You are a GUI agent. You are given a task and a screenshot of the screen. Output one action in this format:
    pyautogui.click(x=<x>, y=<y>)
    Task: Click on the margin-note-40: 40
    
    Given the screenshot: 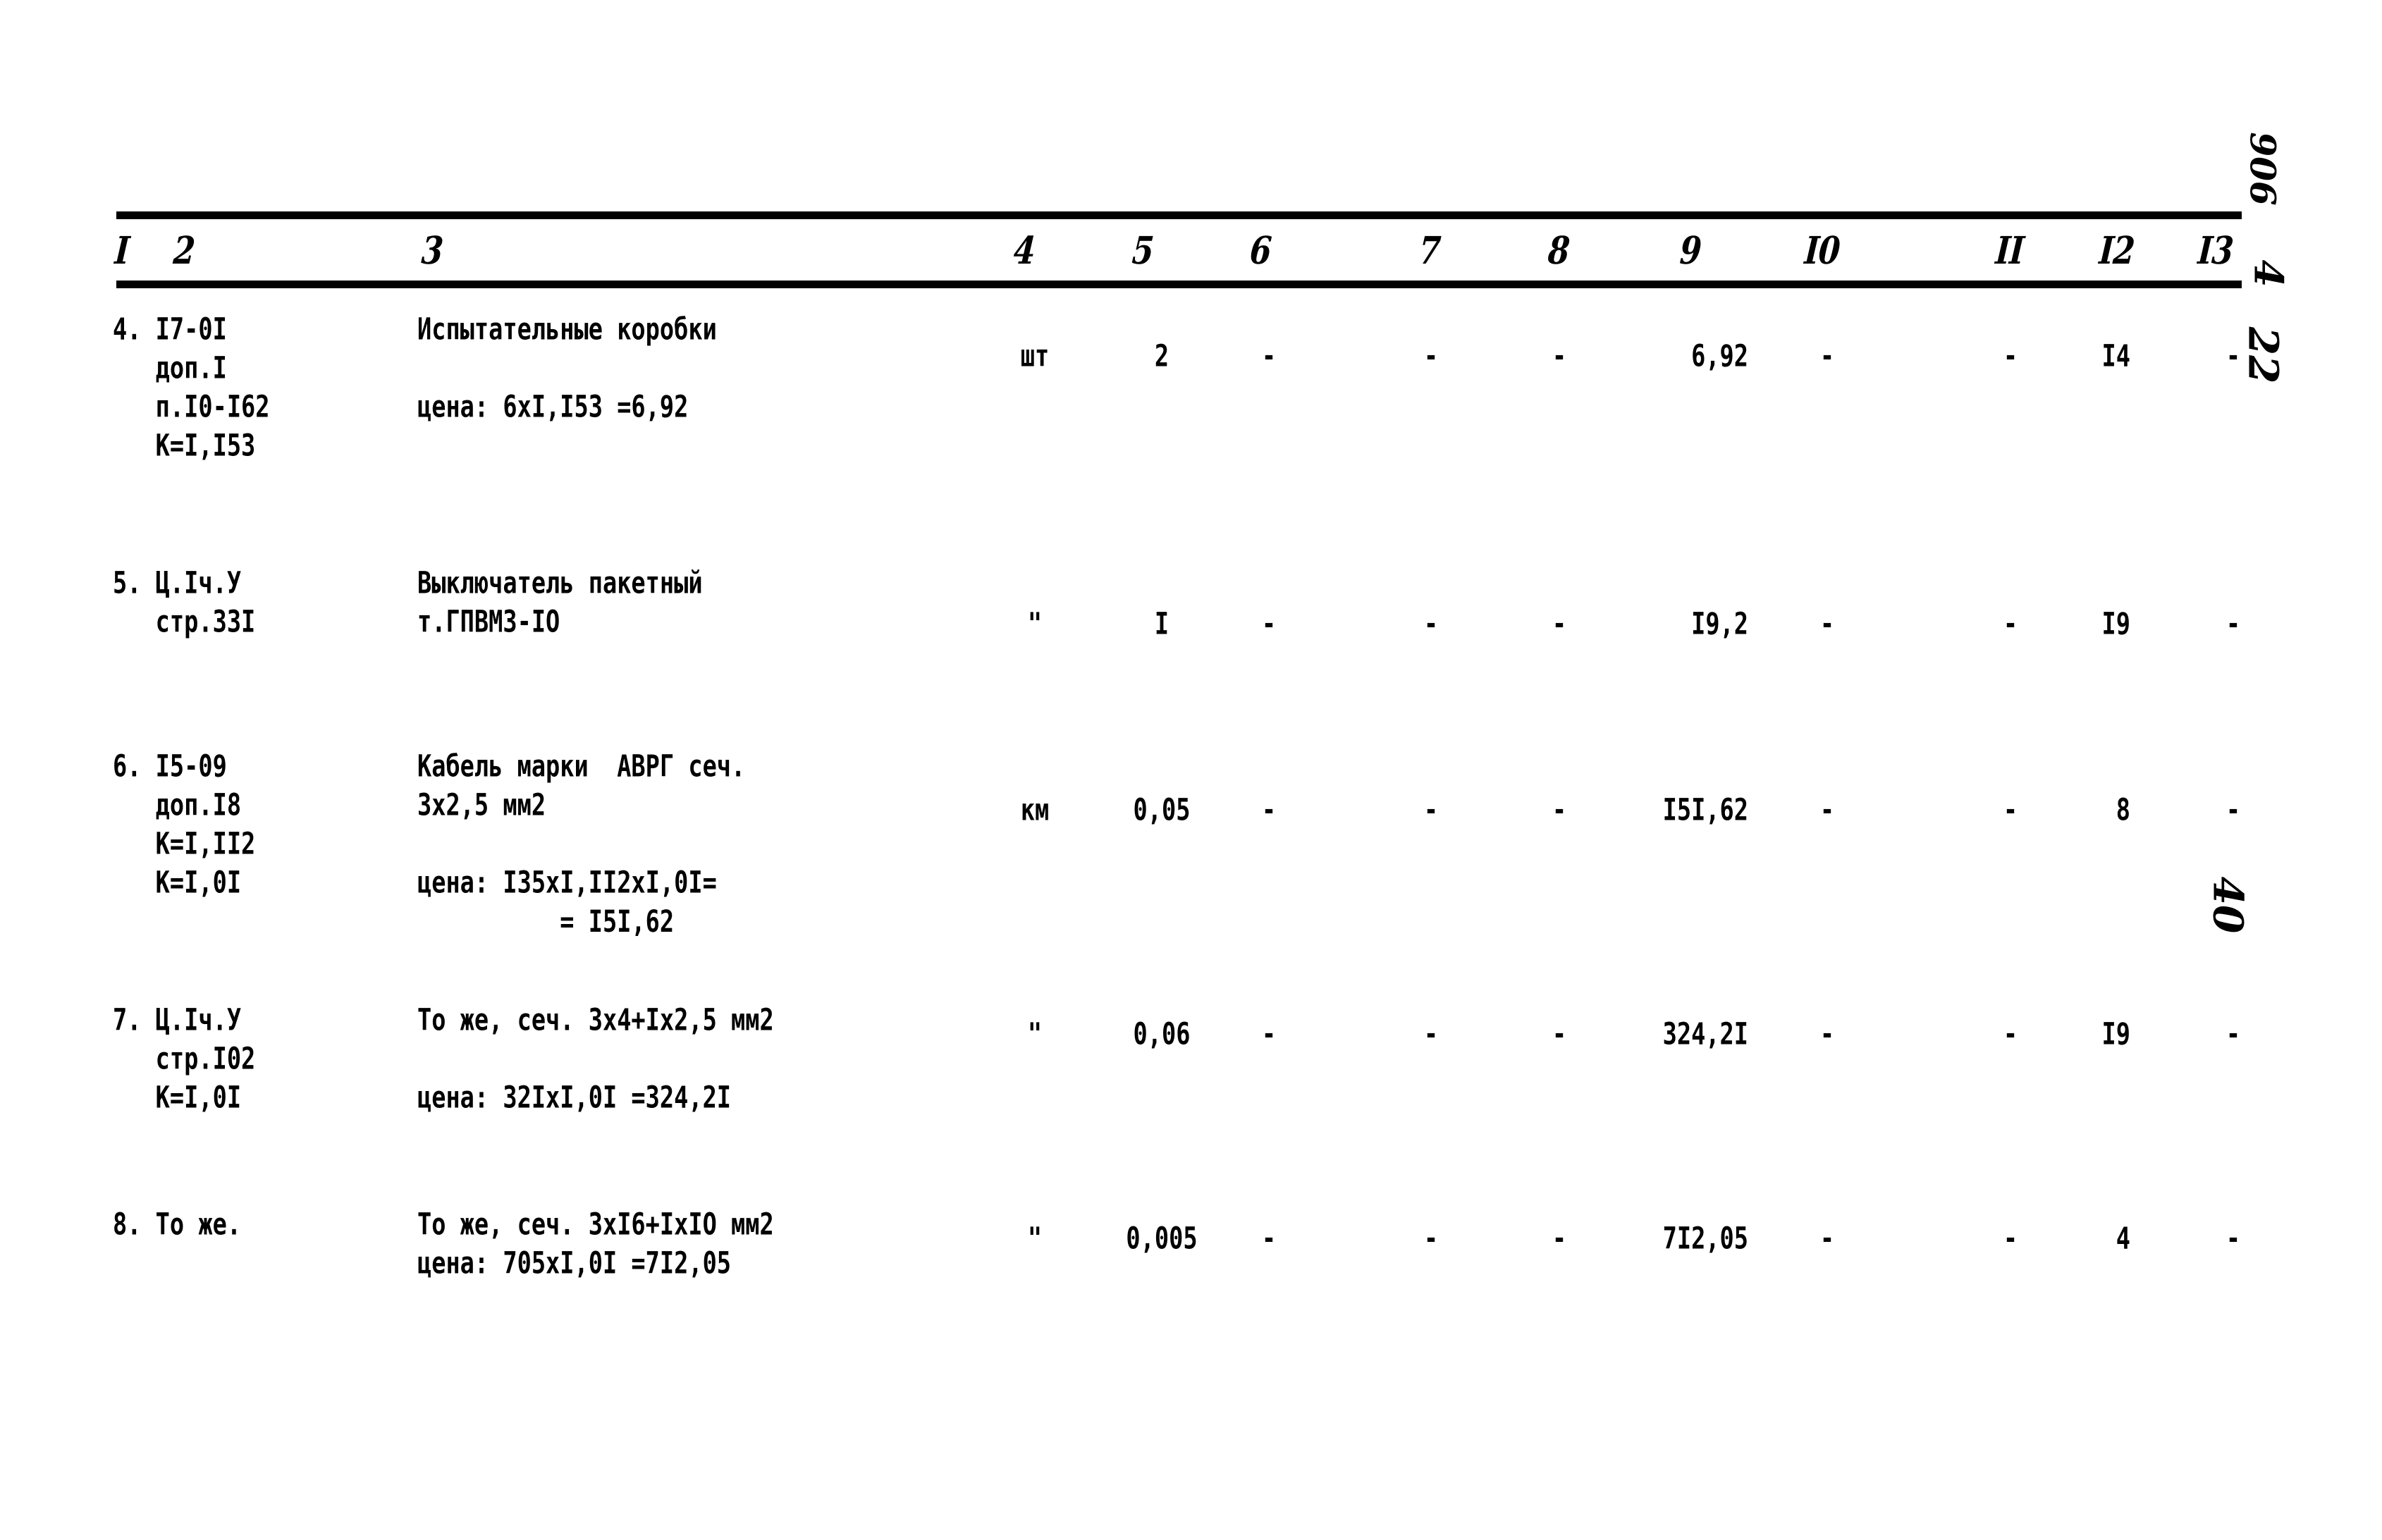 What is the action you would take?
    pyautogui.click(x=2228, y=905)
    